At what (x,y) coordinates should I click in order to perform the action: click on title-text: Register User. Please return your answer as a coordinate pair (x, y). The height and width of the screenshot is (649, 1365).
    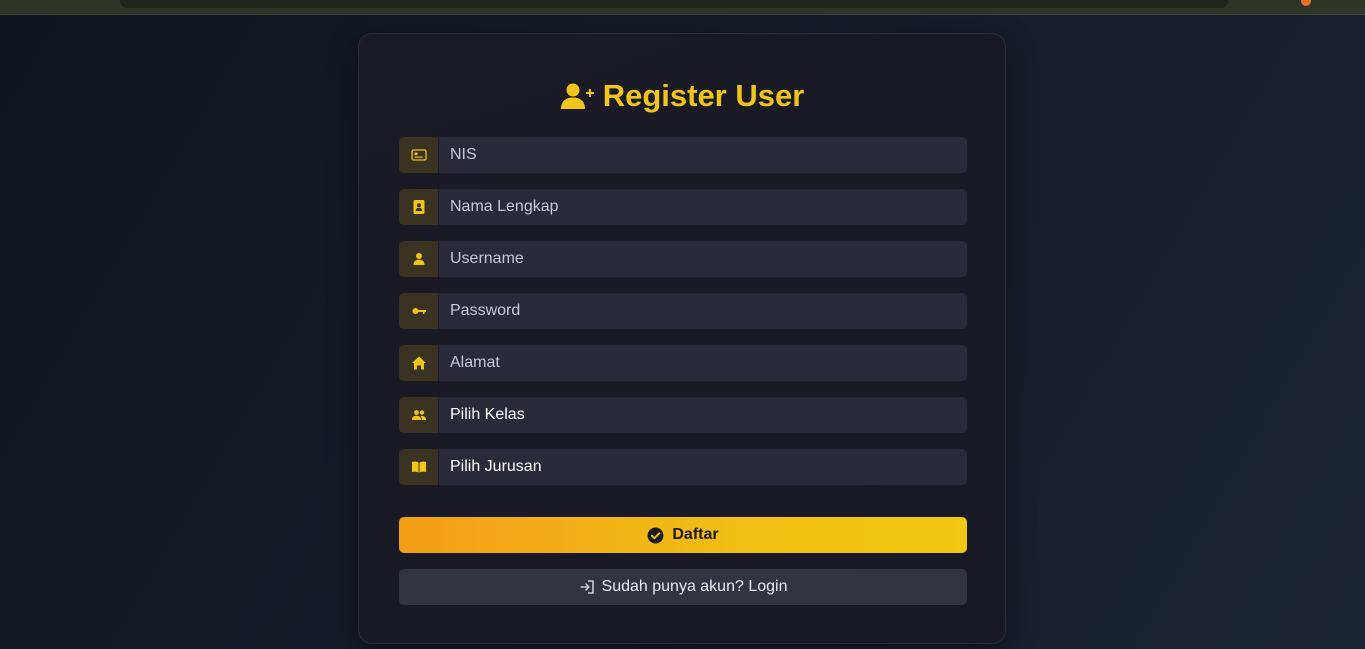
    Looking at the image, I should click on (703, 95).